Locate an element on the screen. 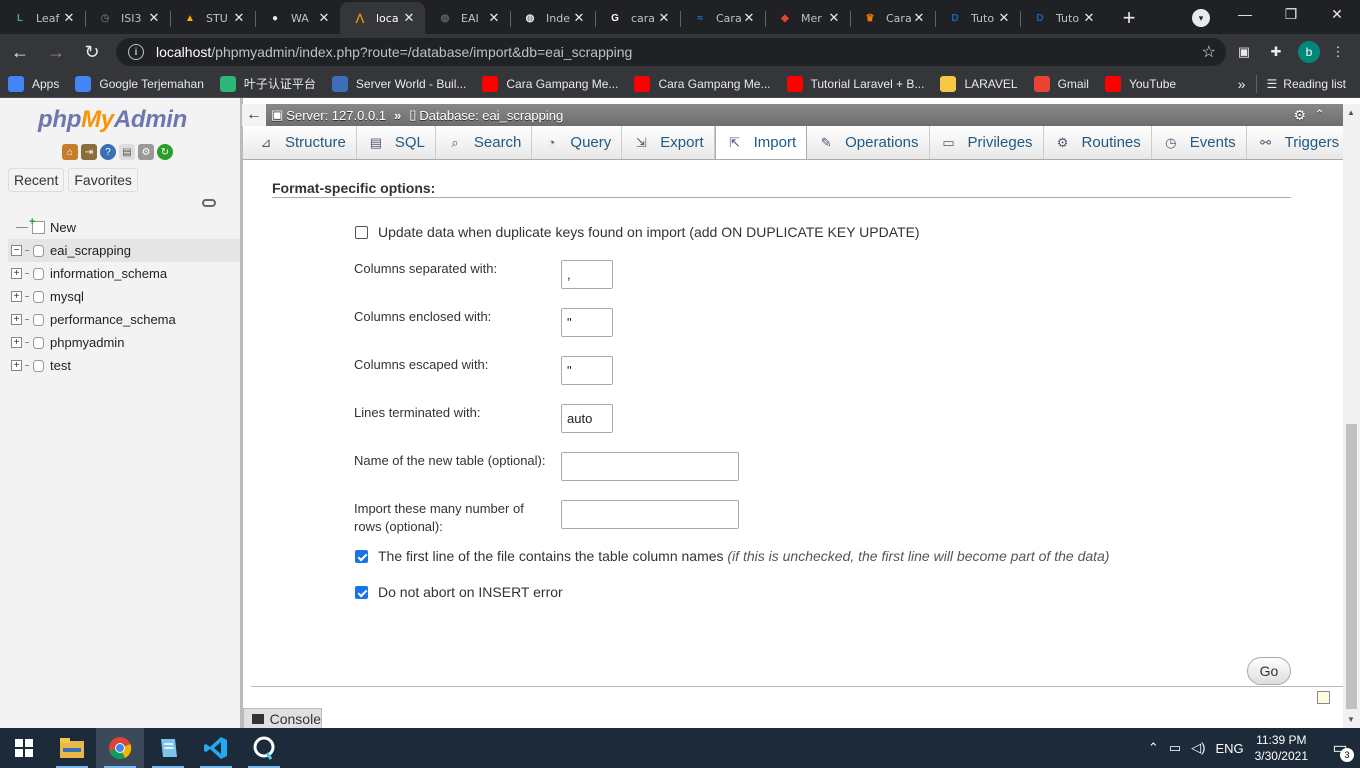 The width and height of the screenshot is (1360, 768). bookmark-star-icon: ☆ is located at coordinates (1209, 52).